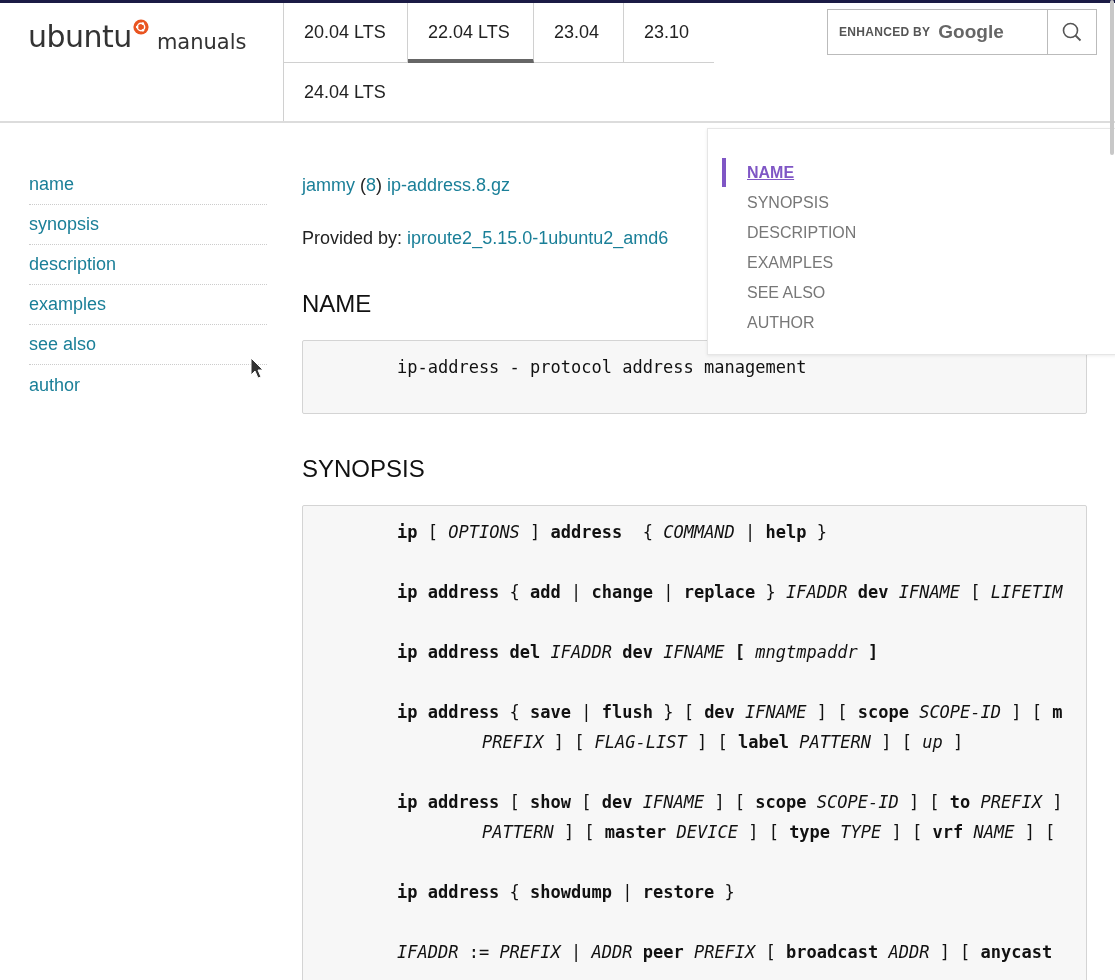 The image size is (1115, 980). I want to click on sidebar-link: examples, so click(68, 304).